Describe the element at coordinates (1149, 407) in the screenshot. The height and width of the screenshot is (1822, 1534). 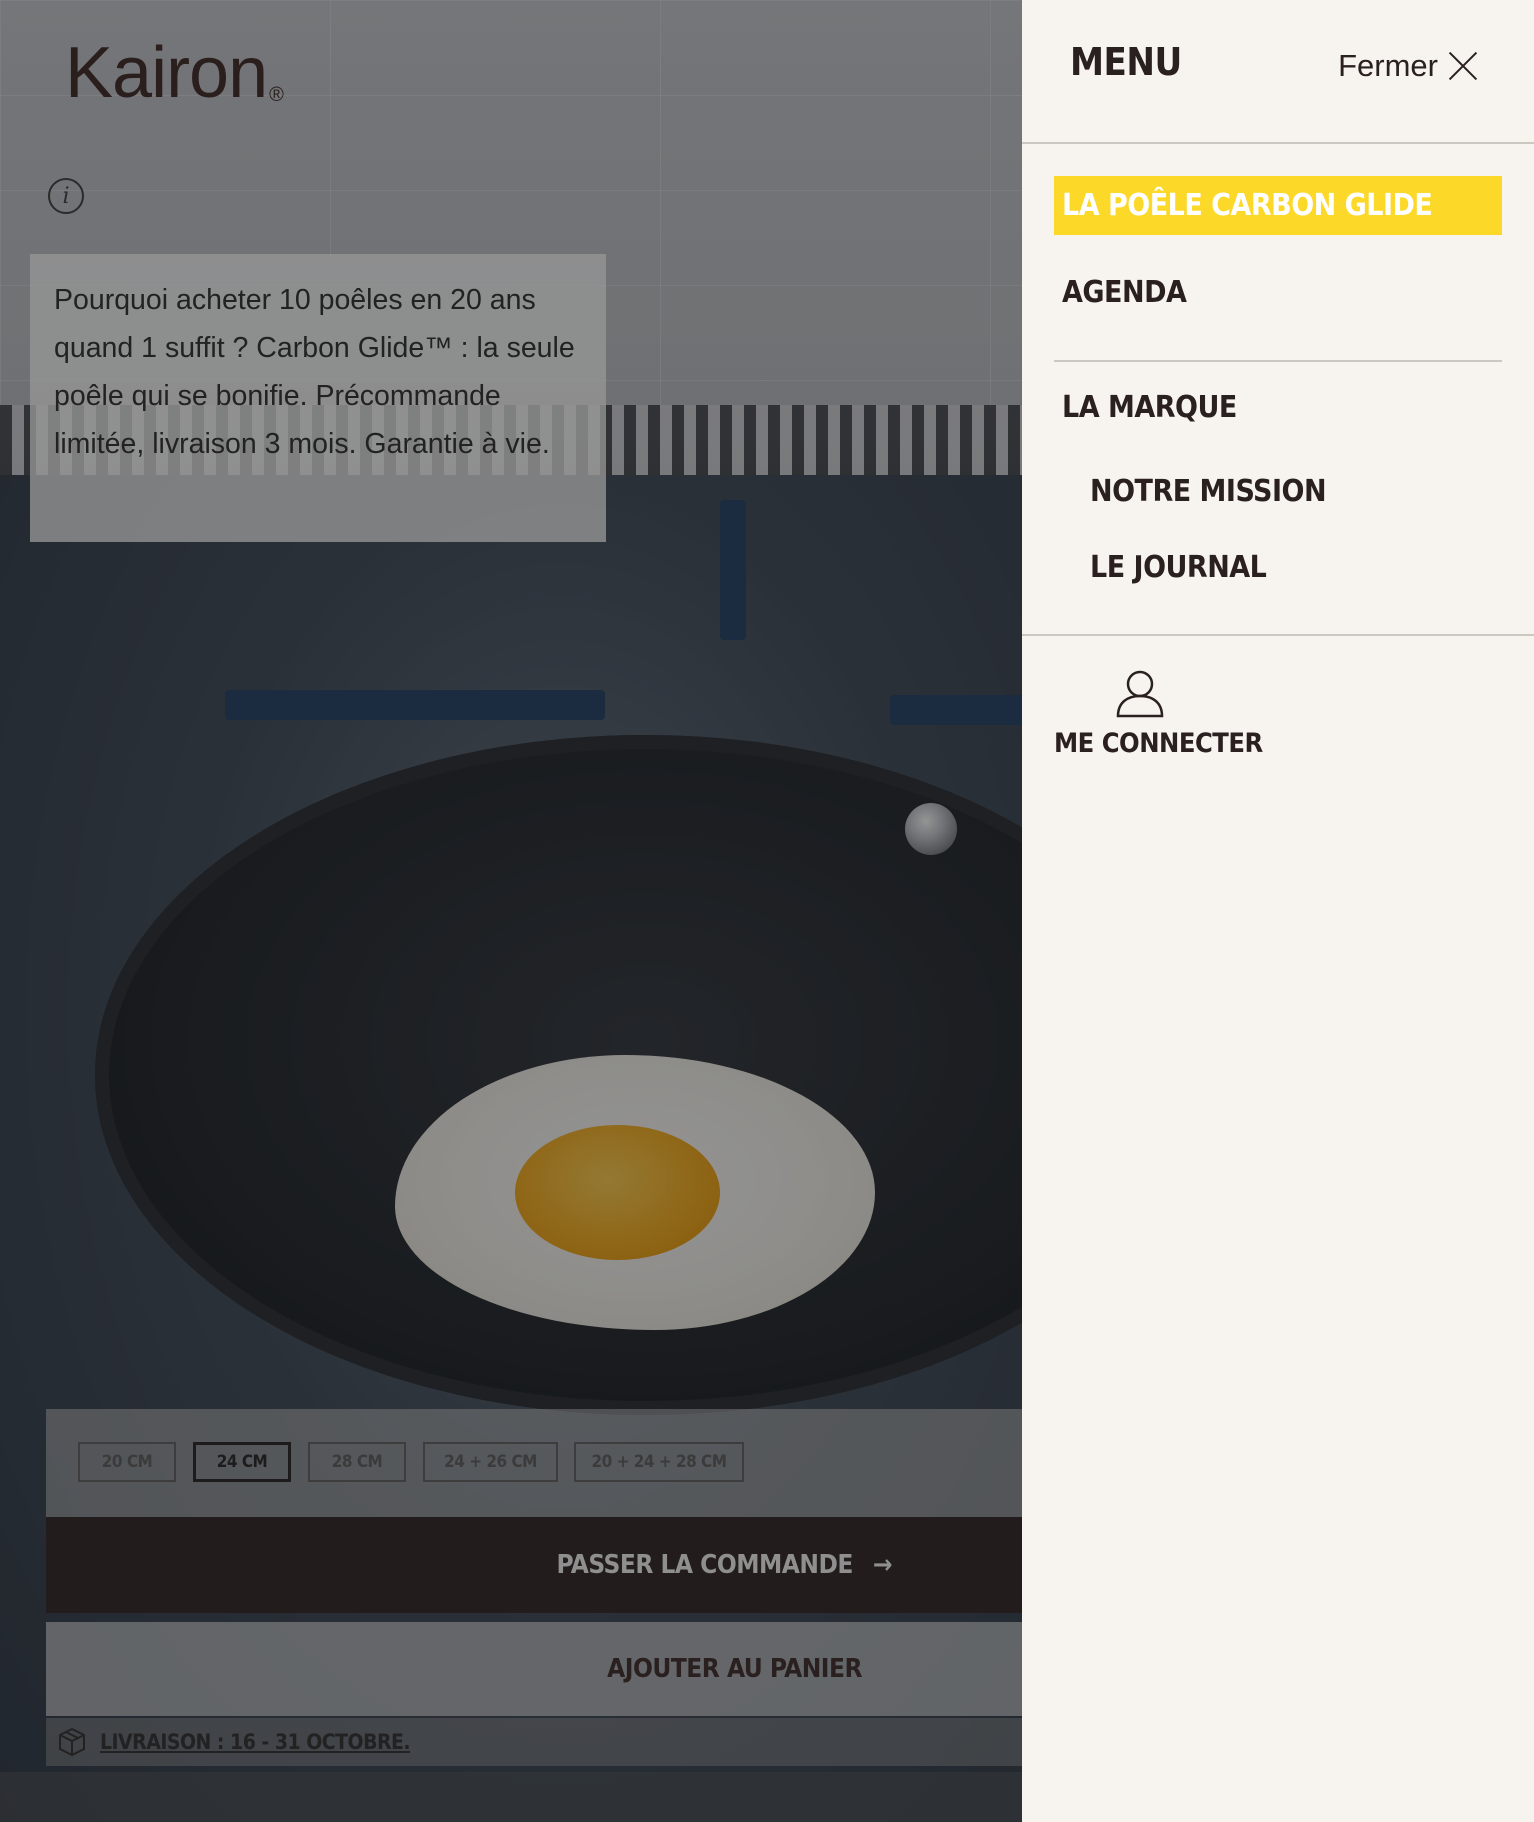
I see `menu-item-la-marque: LA MARQUE` at that location.